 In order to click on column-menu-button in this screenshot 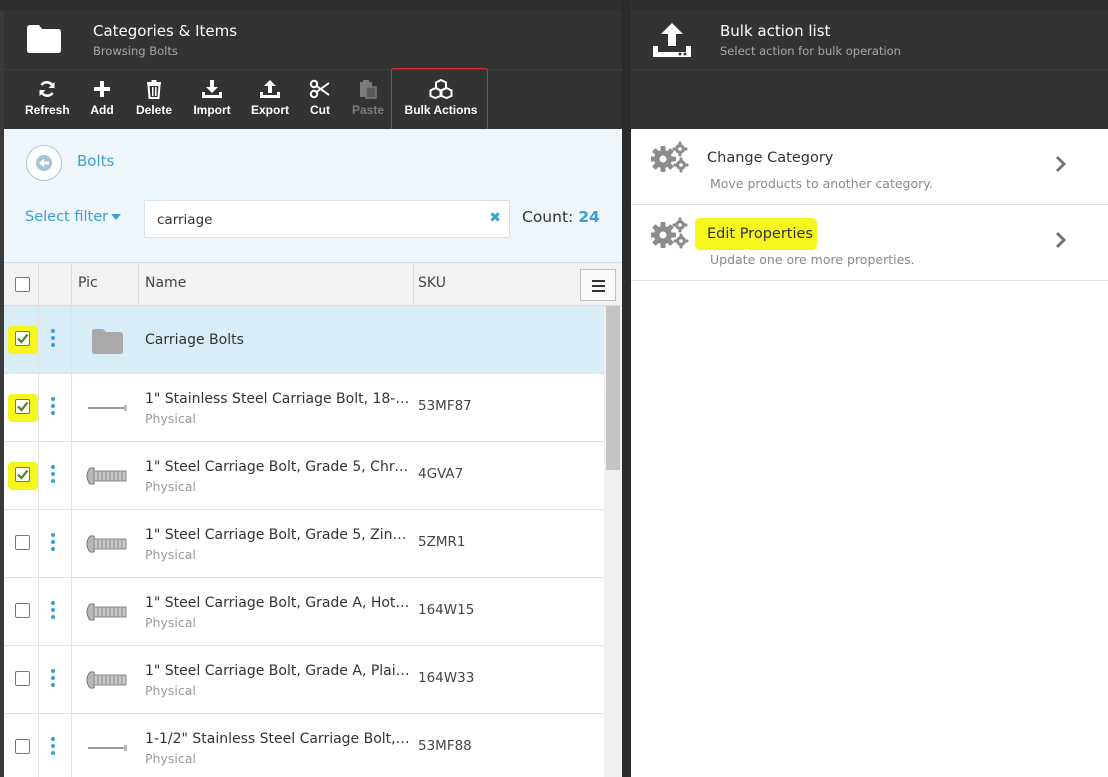, I will do `click(598, 285)`.